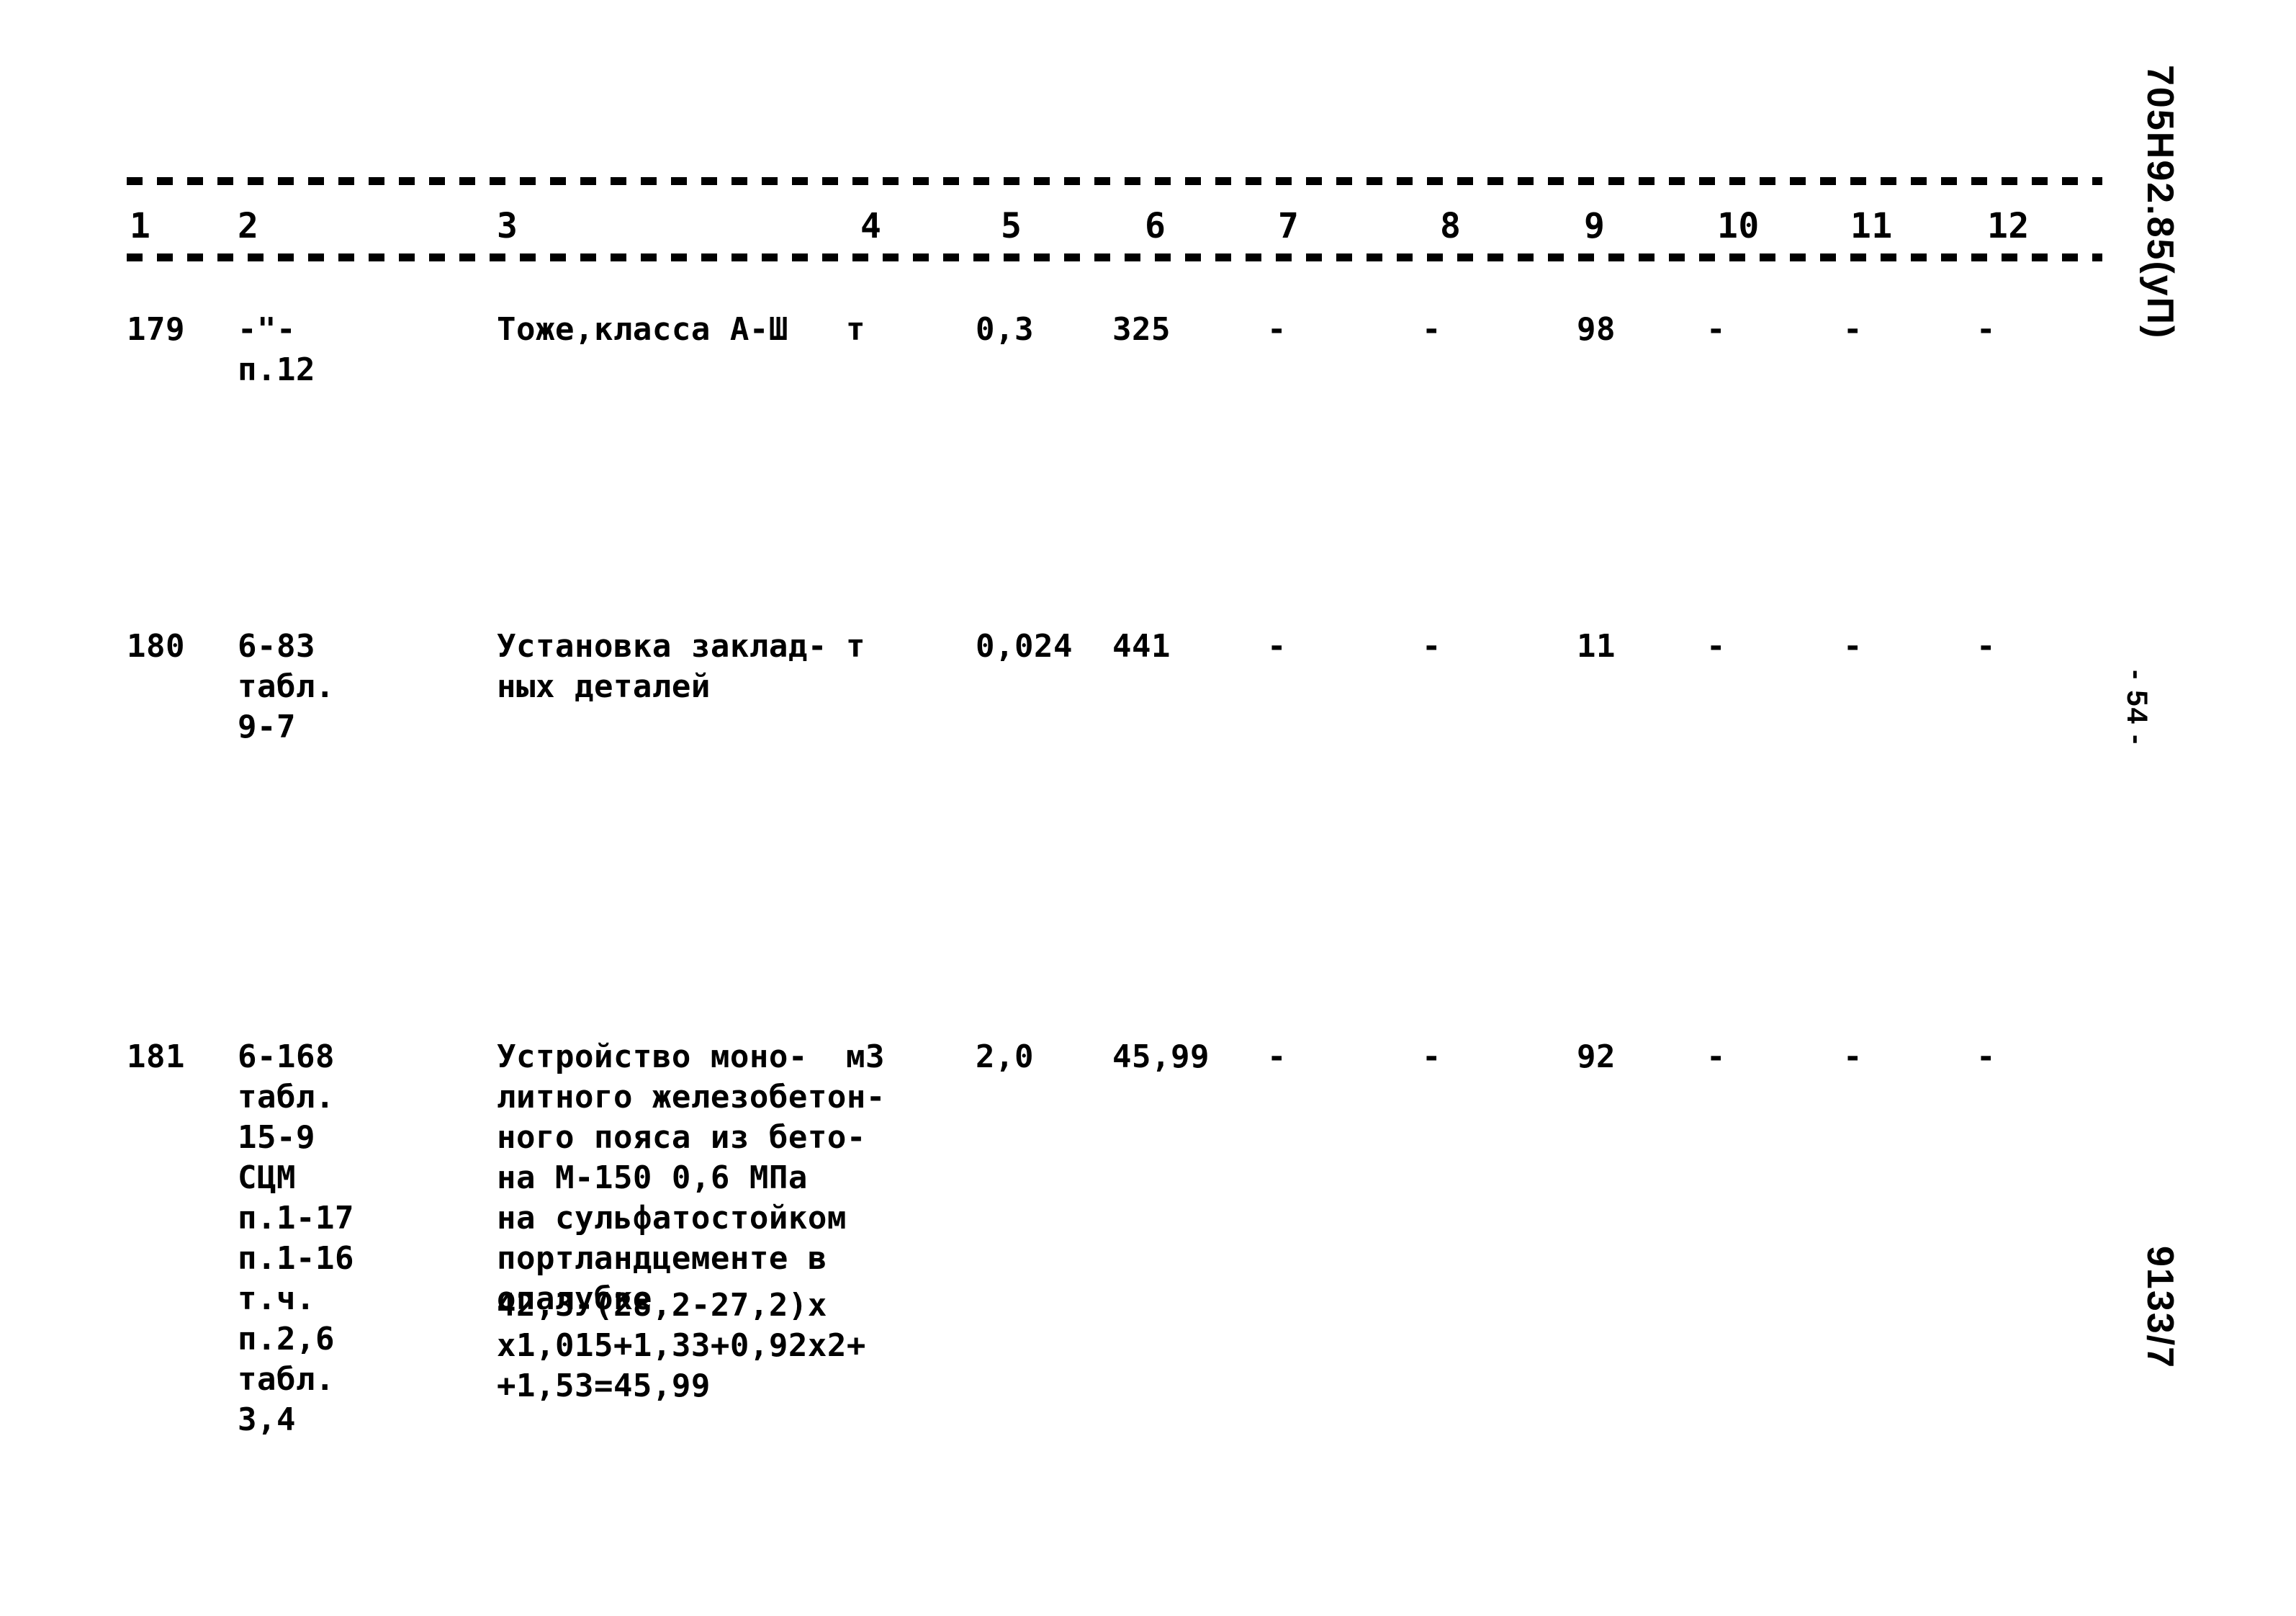 Image resolution: width=2296 pixels, height=1616 pixels. What do you see at coordinates (1005, 329) in the screenshot?
I see `cell-c5: 0,3` at bounding box center [1005, 329].